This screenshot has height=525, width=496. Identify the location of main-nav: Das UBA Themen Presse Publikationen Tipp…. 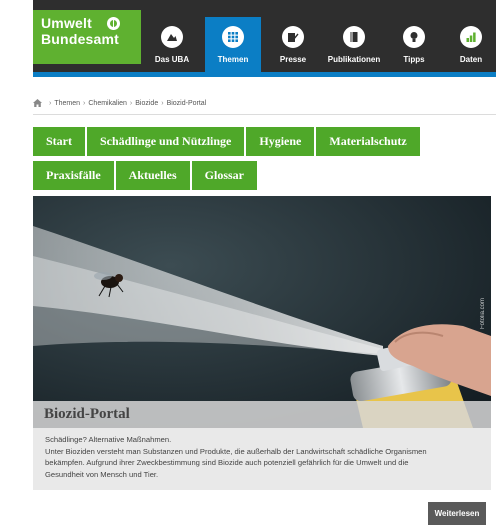
(323, 44).